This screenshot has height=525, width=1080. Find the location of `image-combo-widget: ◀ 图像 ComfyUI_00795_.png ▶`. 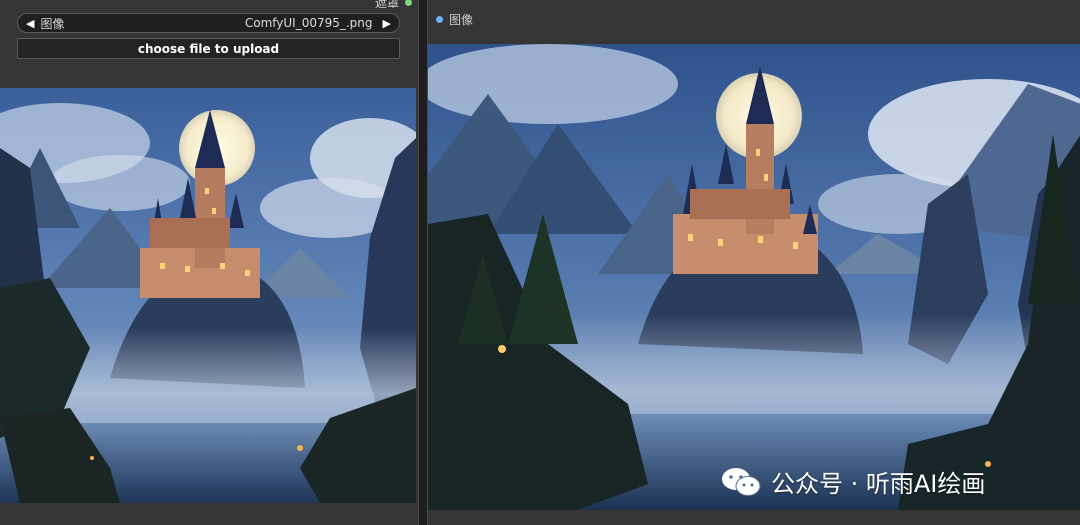

image-combo-widget: ◀ 图像 ComfyUI_00795_.png ▶ is located at coordinates (208, 23).